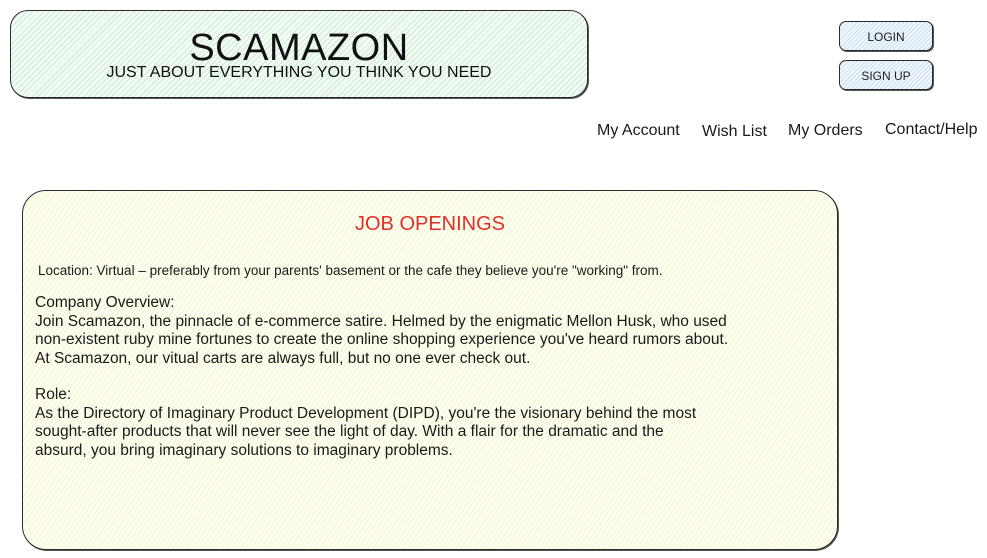 The height and width of the screenshot is (558, 987). What do you see at coordinates (430, 224) in the screenshot?
I see `job-openings-title: JOB OPENINGS` at bounding box center [430, 224].